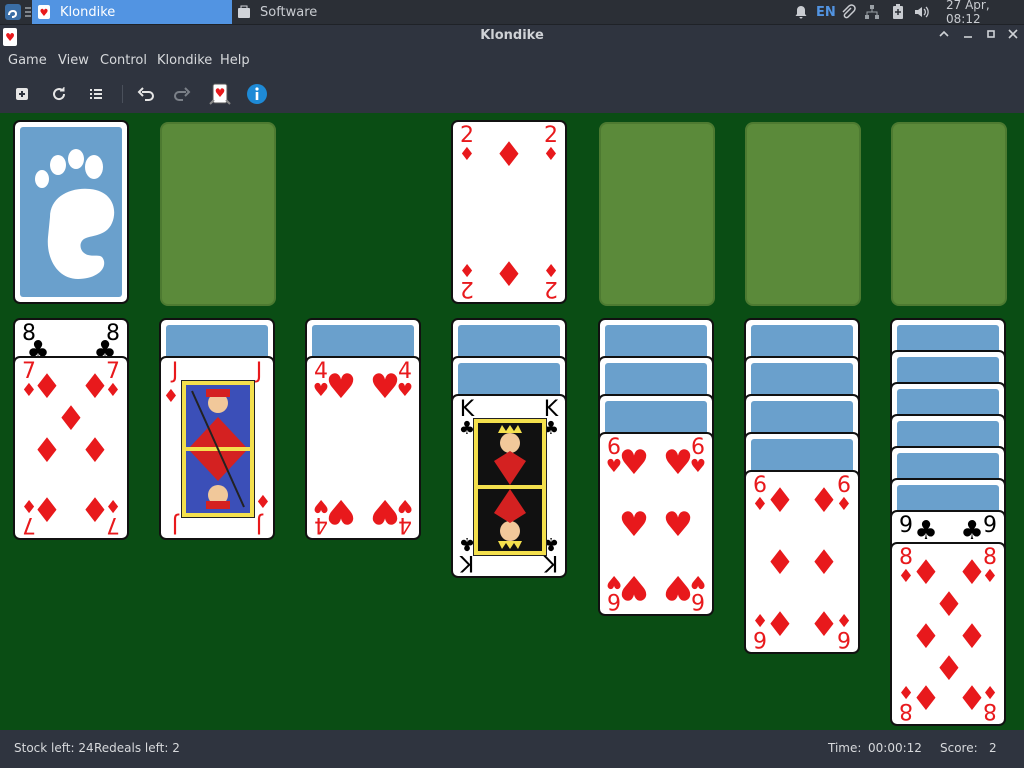 The height and width of the screenshot is (768, 1024). Describe the element at coordinates (509, 212) in the screenshot. I see `foundation-card: 2 ♦ 2 ♦ 2 ♦ 2 ♦ ♦ ♦` at that location.